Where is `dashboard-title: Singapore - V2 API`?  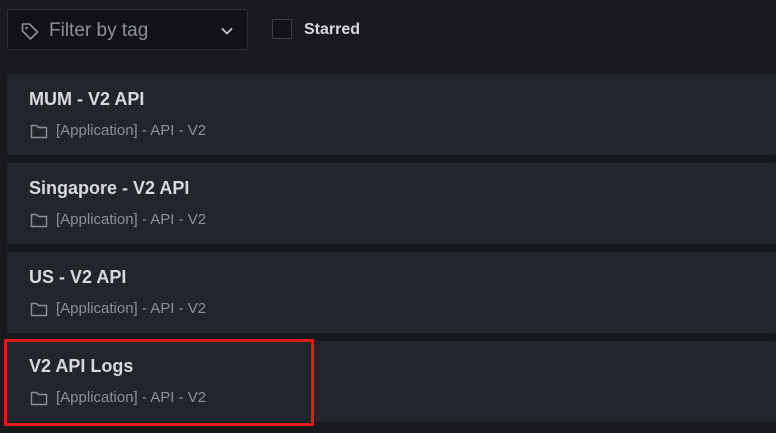
dashboard-title: Singapore - V2 API is located at coordinates (109, 188).